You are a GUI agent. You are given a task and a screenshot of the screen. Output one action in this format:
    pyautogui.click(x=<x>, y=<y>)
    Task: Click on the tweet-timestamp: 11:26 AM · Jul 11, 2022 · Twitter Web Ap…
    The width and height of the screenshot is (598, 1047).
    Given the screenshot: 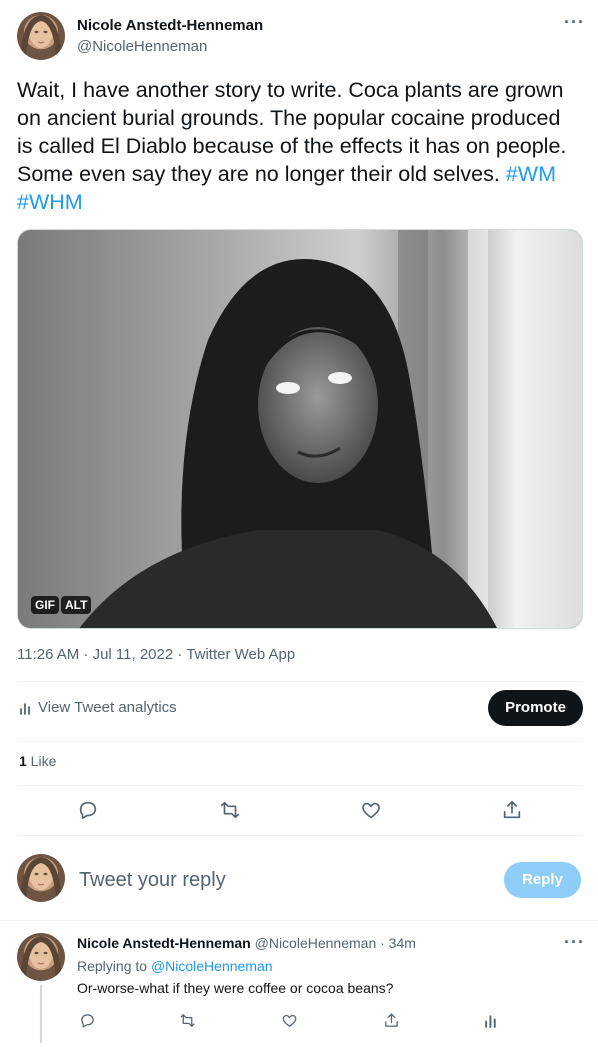 What is the action you would take?
    pyautogui.click(x=156, y=654)
    